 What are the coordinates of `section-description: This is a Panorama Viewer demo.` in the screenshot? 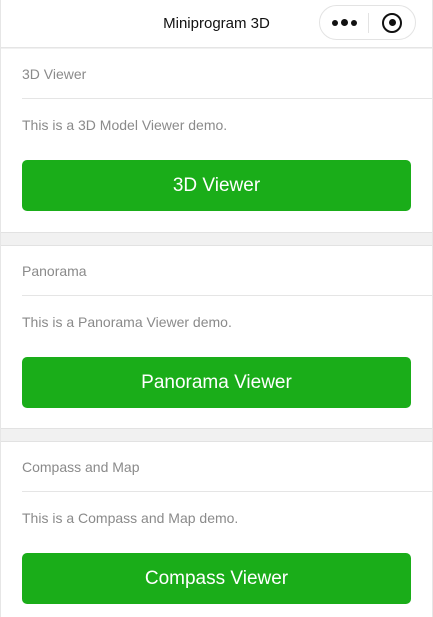 It's located at (127, 322).